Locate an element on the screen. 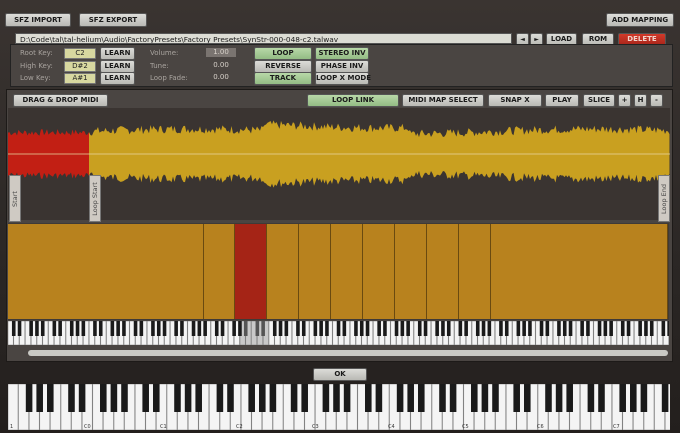 The image size is (680, 433). snap-x-button: SNAP X is located at coordinates (515, 100).